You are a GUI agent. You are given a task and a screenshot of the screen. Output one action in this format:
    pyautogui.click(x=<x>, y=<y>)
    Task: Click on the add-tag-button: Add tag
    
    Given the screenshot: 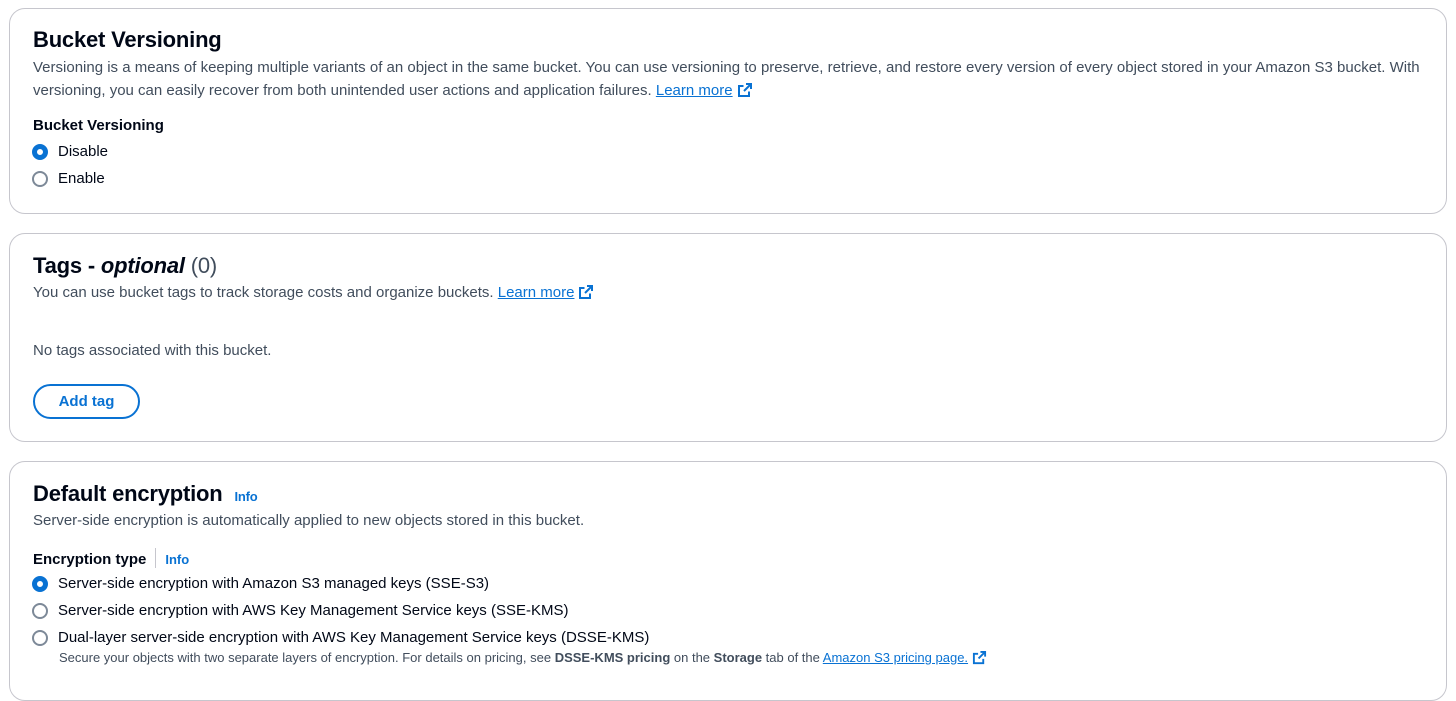 What is the action you would take?
    pyautogui.click(x=86, y=401)
    